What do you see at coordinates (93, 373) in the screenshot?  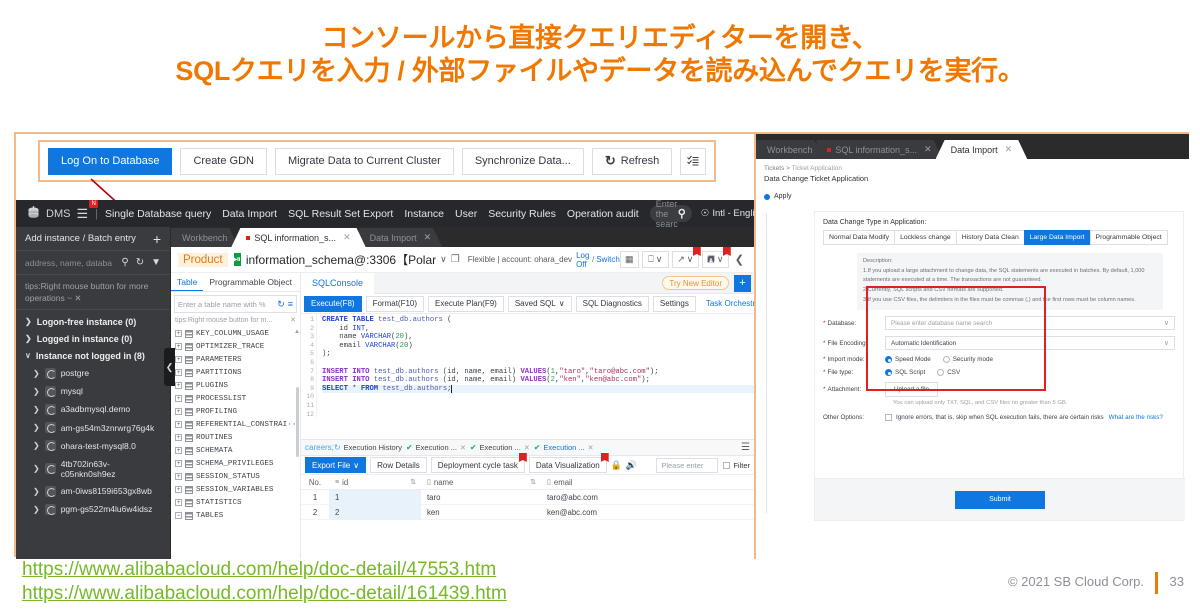 I see `instance-item-postgre: ❯ postgre` at bounding box center [93, 373].